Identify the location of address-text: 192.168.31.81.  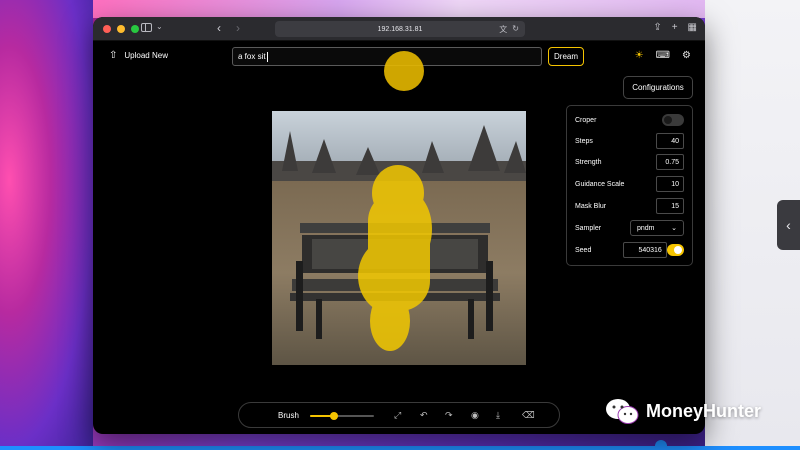
(400, 29).